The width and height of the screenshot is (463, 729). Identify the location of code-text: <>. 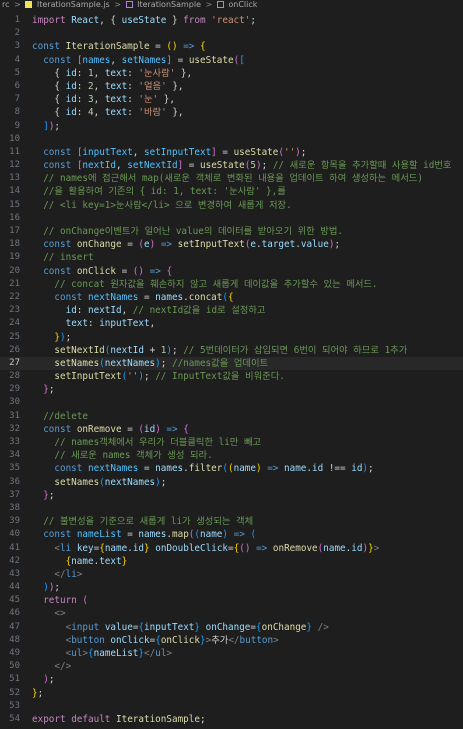
(48, 613).